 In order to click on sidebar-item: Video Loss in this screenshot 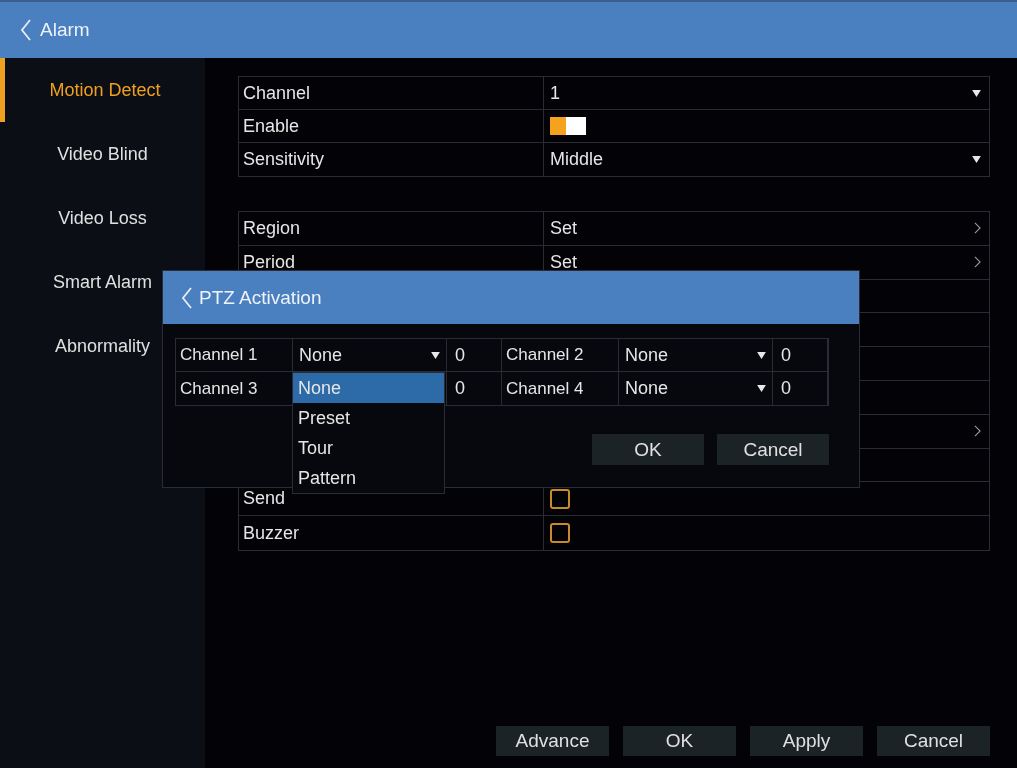, I will do `click(102, 218)`.